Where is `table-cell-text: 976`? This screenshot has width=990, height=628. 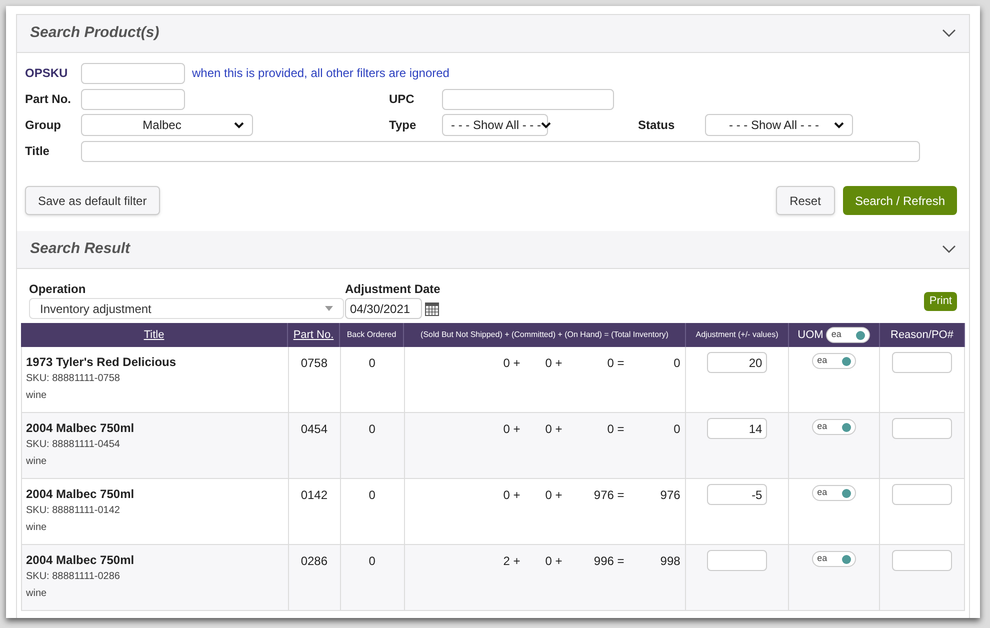 table-cell-text: 976 is located at coordinates (670, 495).